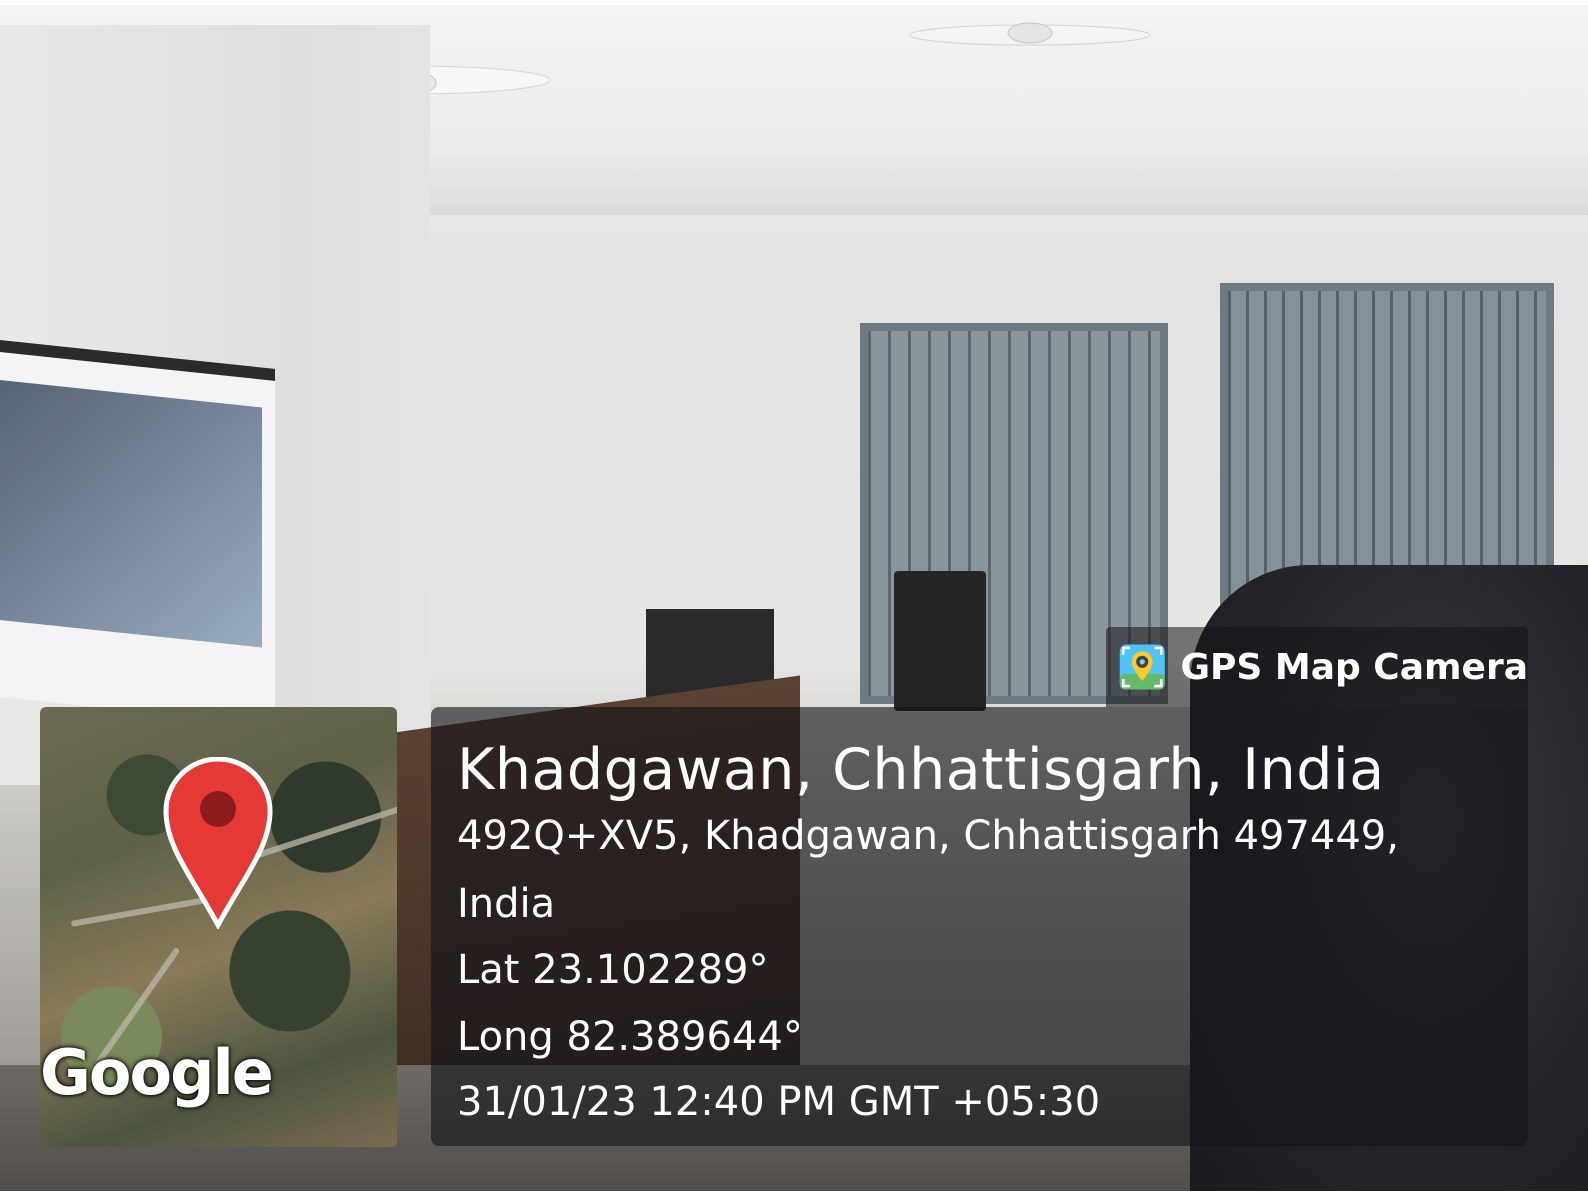  Describe the element at coordinates (1142, 667) in the screenshot. I see `gps-map-camera-app-icon` at that location.